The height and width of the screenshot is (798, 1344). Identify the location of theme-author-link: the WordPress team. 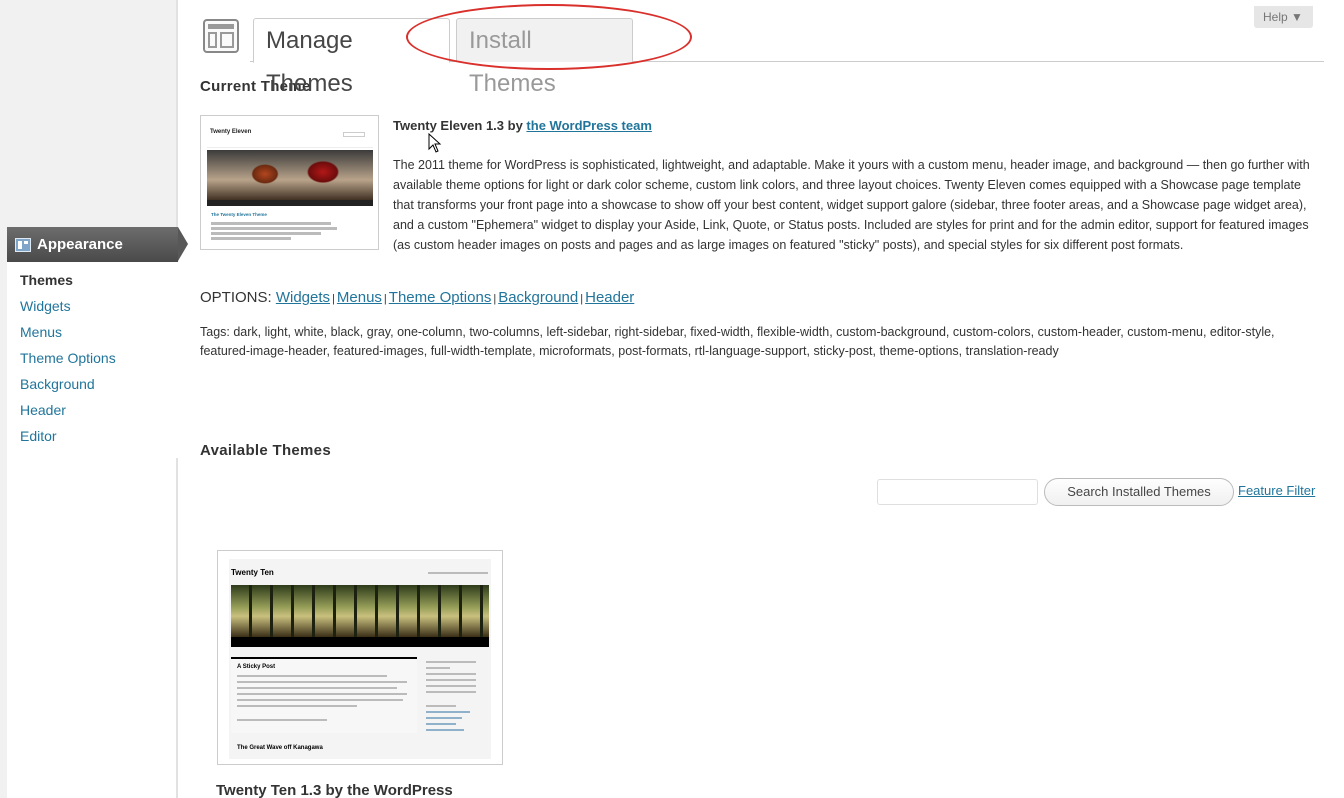
(588, 125).